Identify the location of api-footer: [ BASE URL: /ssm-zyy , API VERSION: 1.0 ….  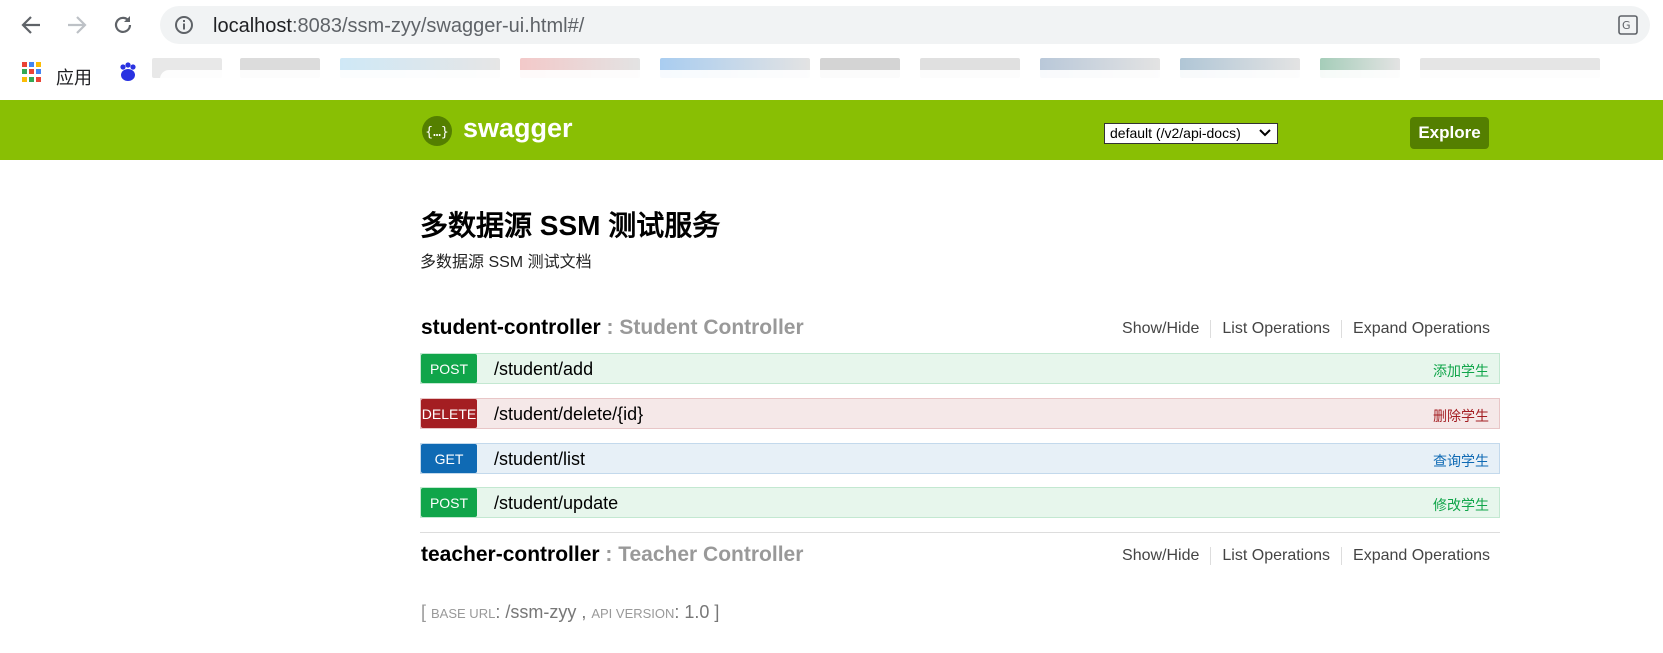
(570, 612).